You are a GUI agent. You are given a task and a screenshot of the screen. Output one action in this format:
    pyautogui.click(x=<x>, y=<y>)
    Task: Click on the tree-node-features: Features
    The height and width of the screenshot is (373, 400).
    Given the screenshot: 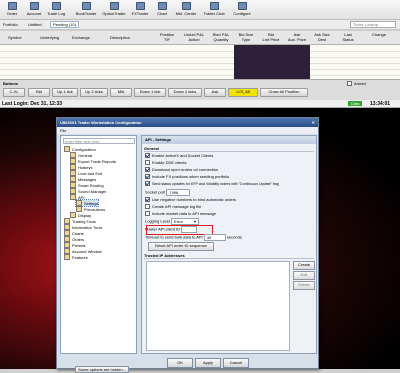 What is the action you would take?
    pyautogui.click(x=76, y=257)
    